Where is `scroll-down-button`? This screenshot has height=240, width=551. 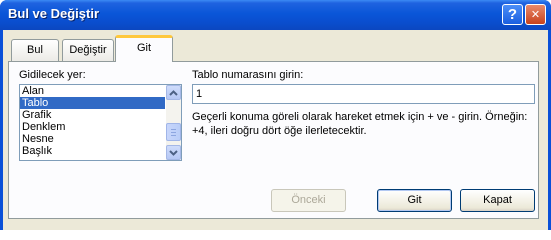
scroll-down-button is located at coordinates (173, 152).